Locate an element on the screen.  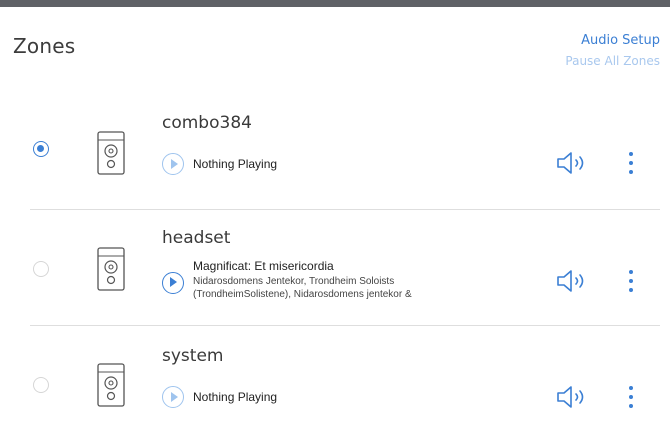
top-bar is located at coordinates (335, 3).